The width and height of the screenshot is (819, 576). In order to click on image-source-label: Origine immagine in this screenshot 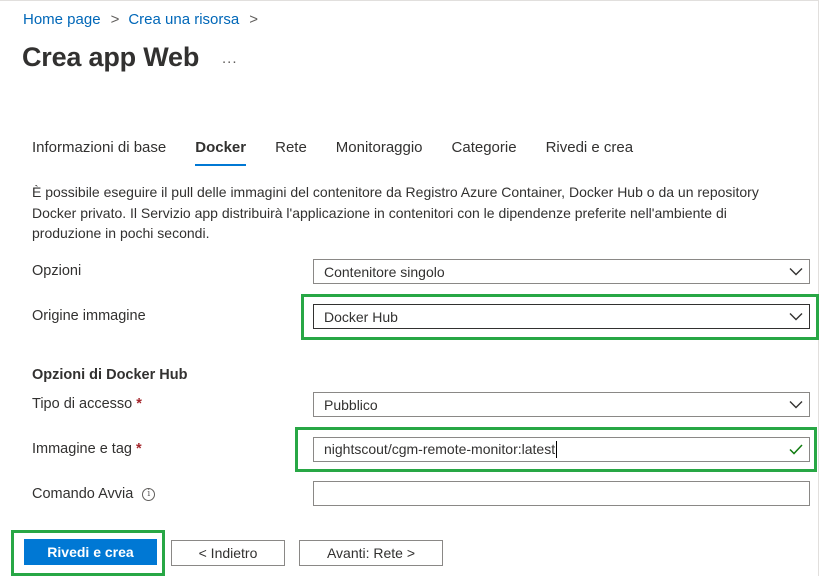, I will do `click(89, 316)`.